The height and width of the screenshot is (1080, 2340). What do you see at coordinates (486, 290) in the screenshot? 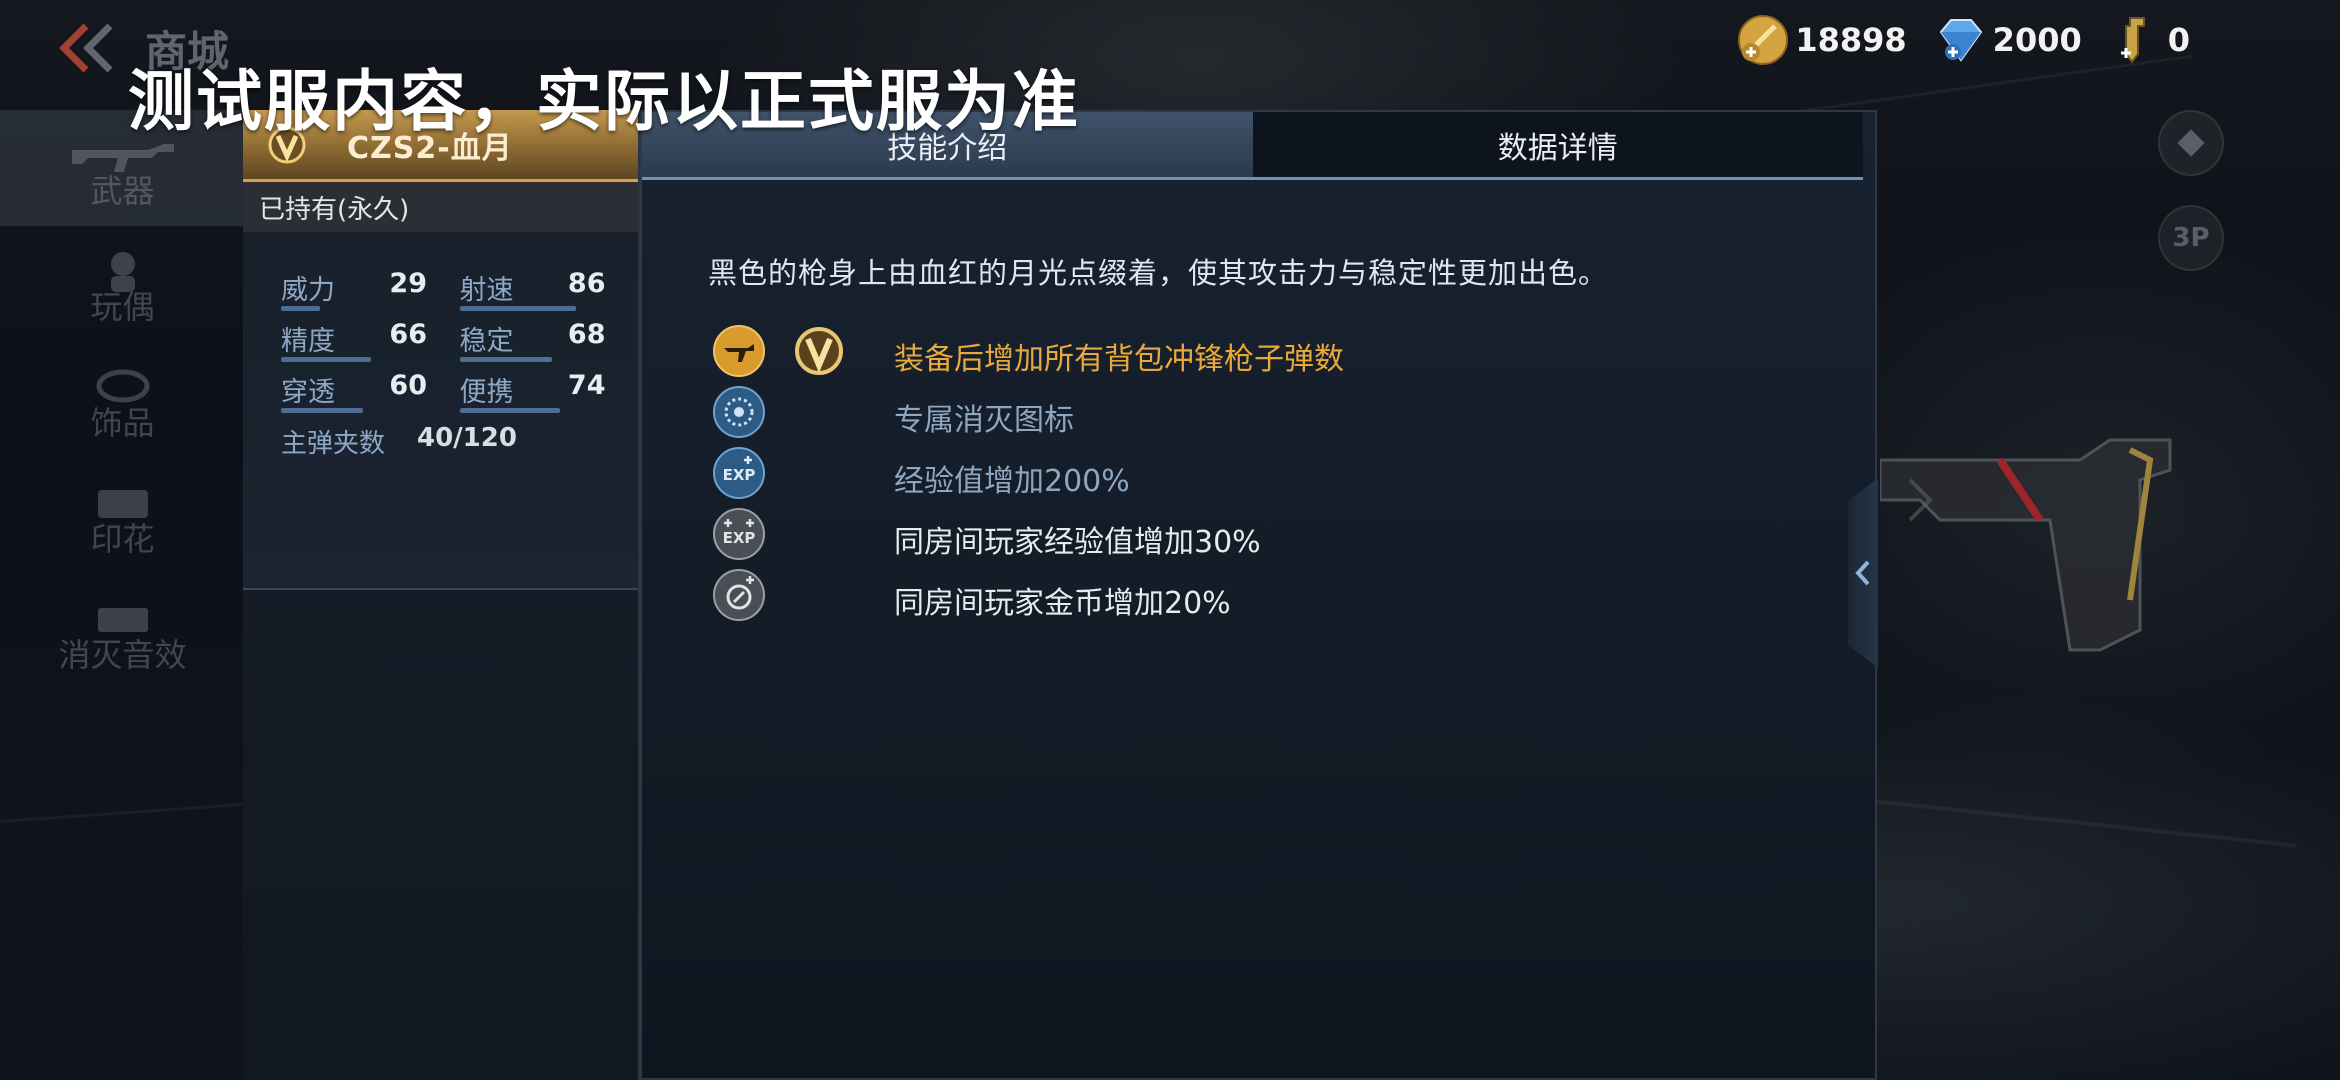
I see `stat-label: 射速` at bounding box center [486, 290].